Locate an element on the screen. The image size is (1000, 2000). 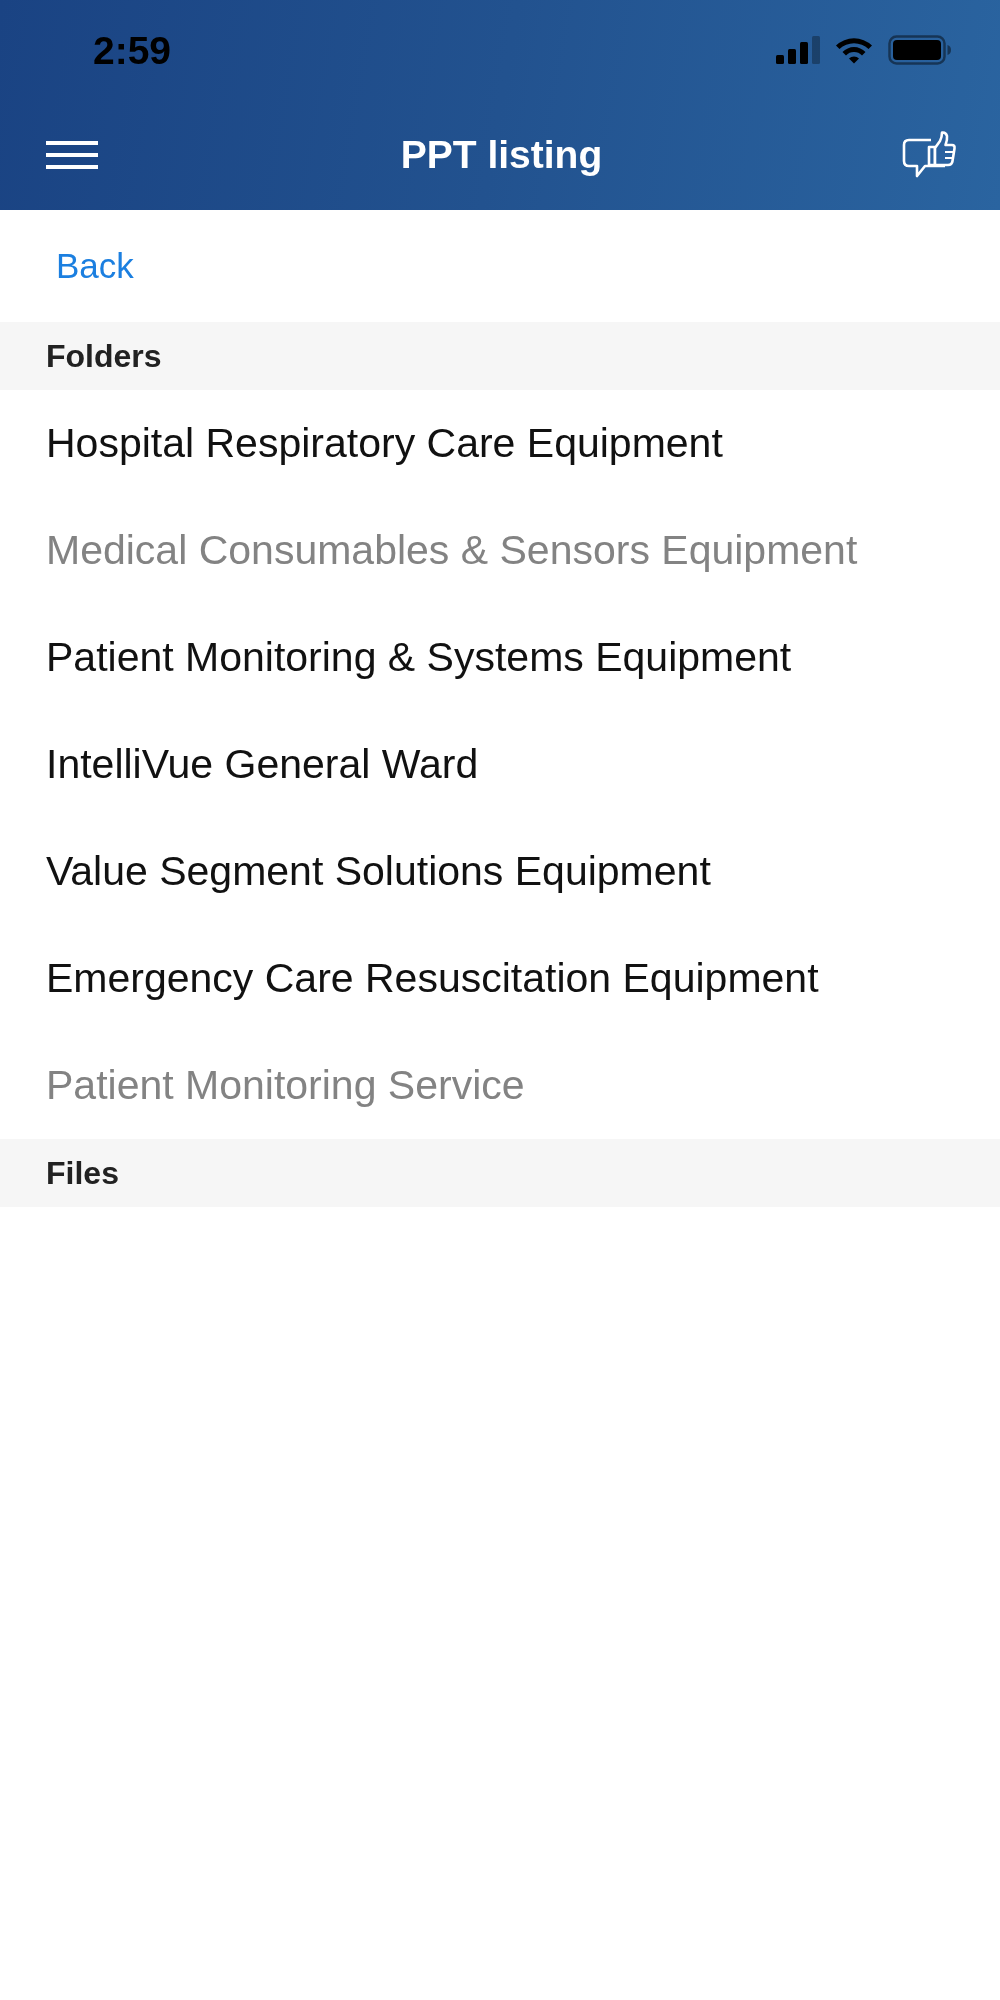
folder-item: Value Segment Solutions Equipment is located at coordinates (378, 871).